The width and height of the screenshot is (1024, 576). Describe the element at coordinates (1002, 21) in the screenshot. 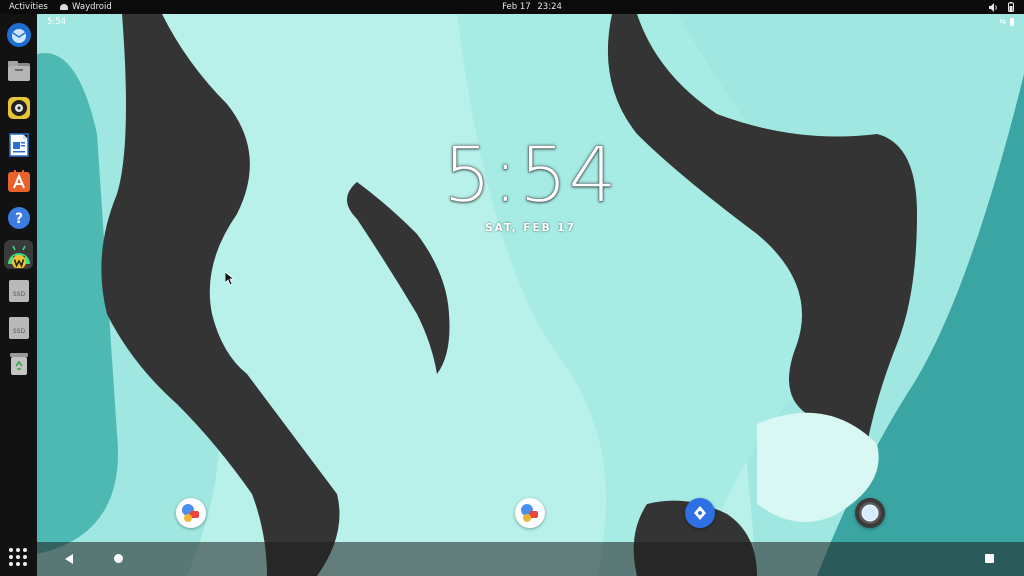

I see `signal-icon: ⇆` at that location.